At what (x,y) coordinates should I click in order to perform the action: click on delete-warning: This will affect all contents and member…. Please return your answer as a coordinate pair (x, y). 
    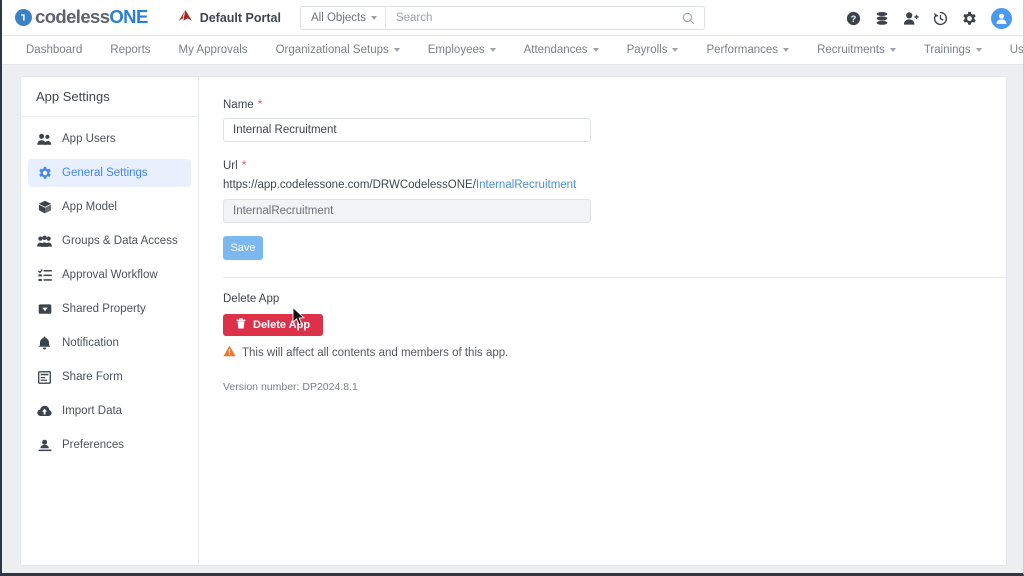
    Looking at the image, I should click on (614, 352).